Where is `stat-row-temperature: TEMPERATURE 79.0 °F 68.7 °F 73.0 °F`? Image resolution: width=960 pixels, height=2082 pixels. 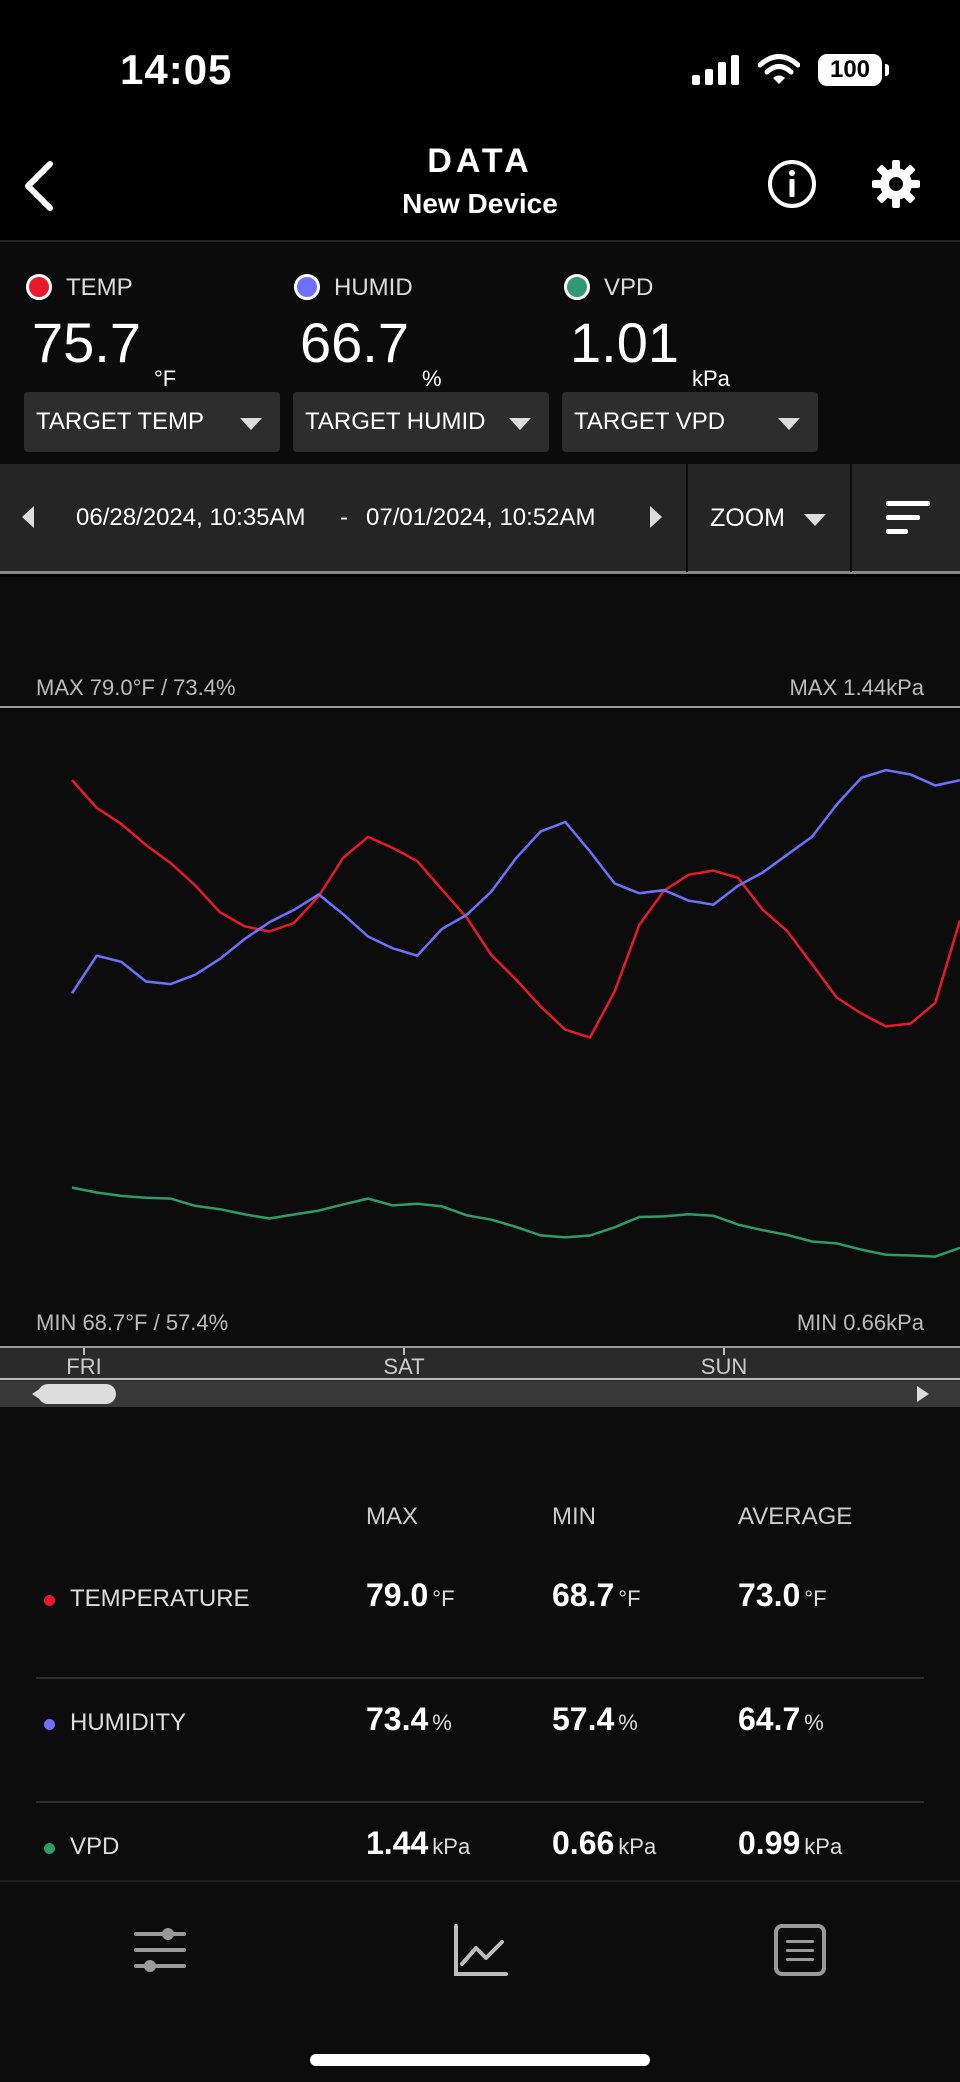
stat-row-temperature: TEMPERATURE 79.0 °F 68.7 °F 73.0 °F is located at coordinates (480, 1617).